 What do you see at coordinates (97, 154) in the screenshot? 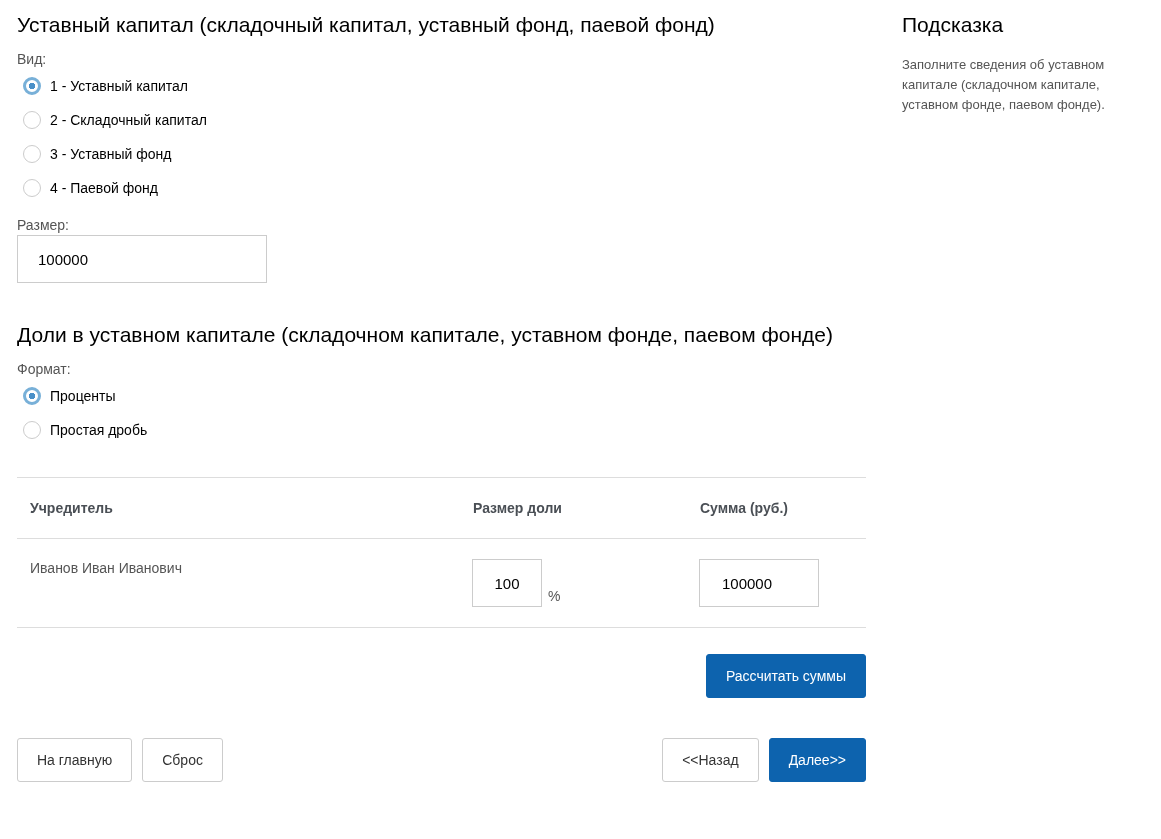
I see `radio-option: 3 - Уставный фонд` at bounding box center [97, 154].